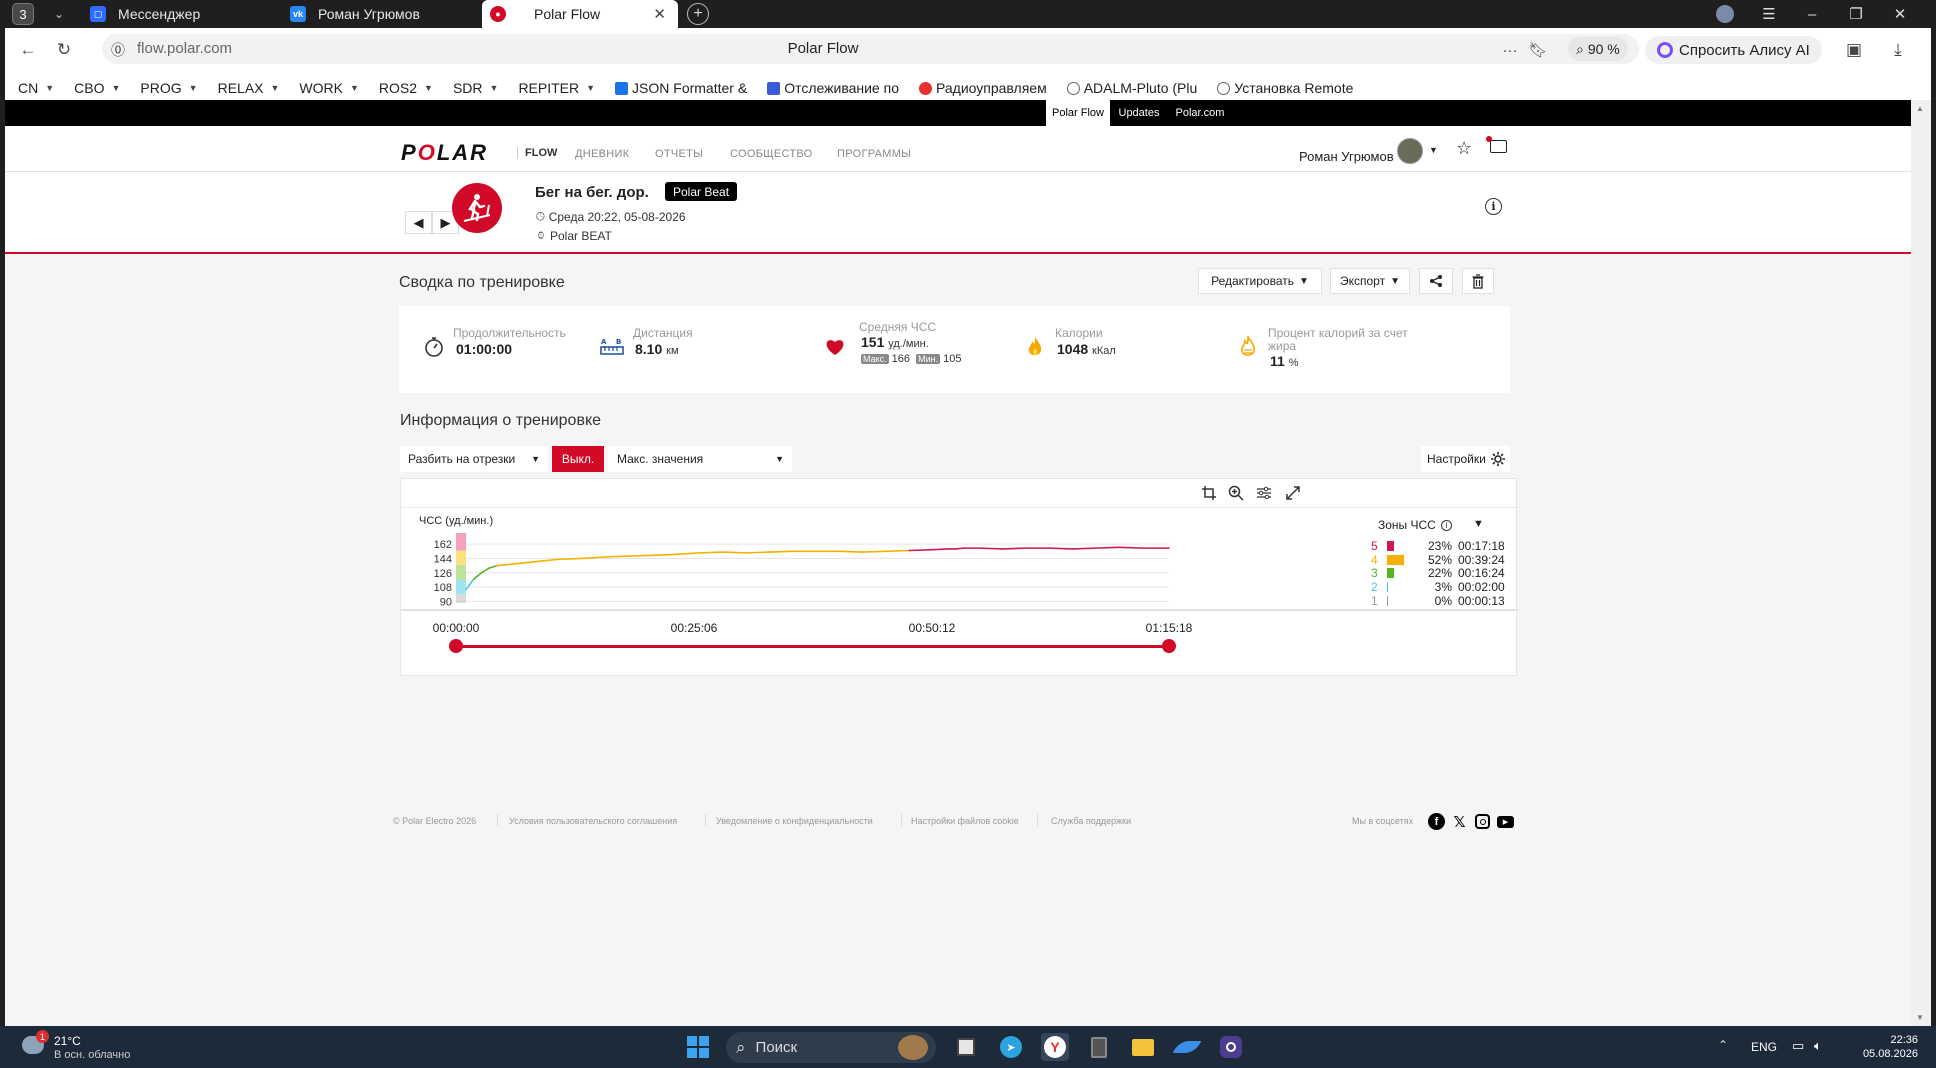 The height and width of the screenshot is (1068, 1936). I want to click on telegram-icon: ➤, so click(1011, 1047).